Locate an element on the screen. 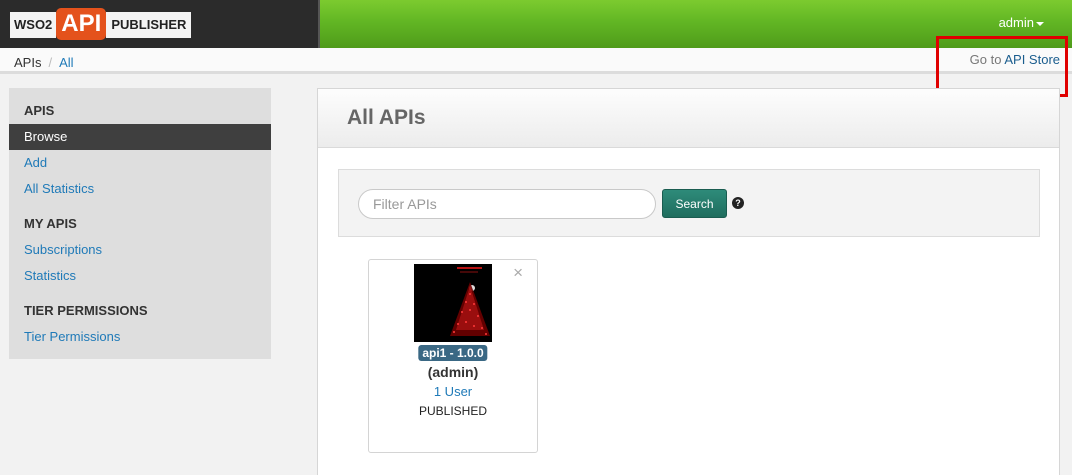 This screenshot has height=475, width=1072. help-icon: ? is located at coordinates (738, 203).